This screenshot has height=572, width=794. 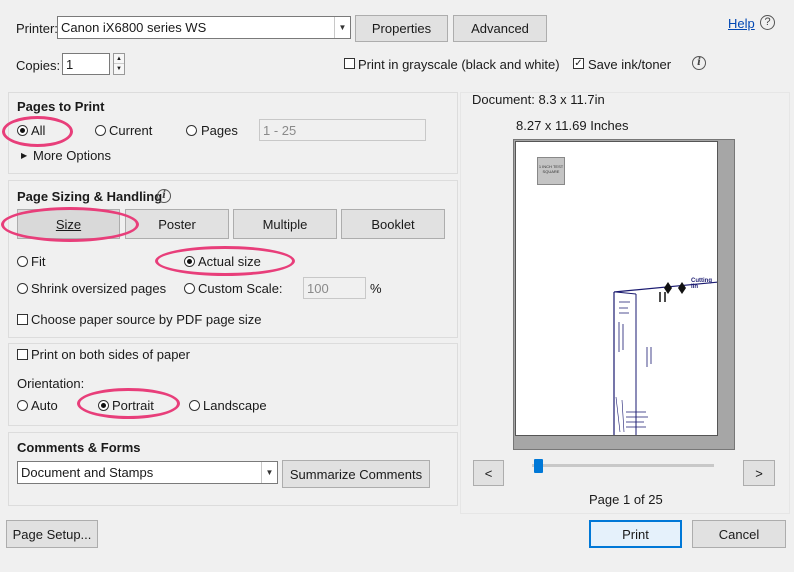 I want to click on page-sizing-info-icon: i, so click(x=164, y=196).